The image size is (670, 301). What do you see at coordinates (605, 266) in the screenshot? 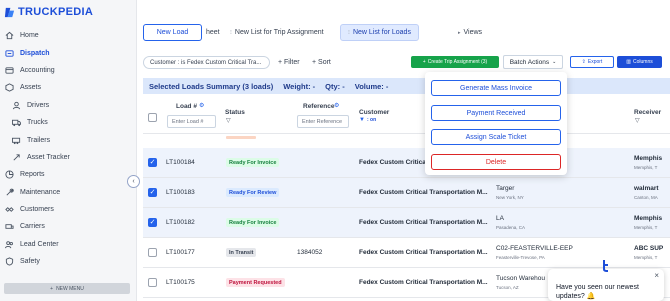
I see `chat-widget-logo-icon` at bounding box center [605, 266].